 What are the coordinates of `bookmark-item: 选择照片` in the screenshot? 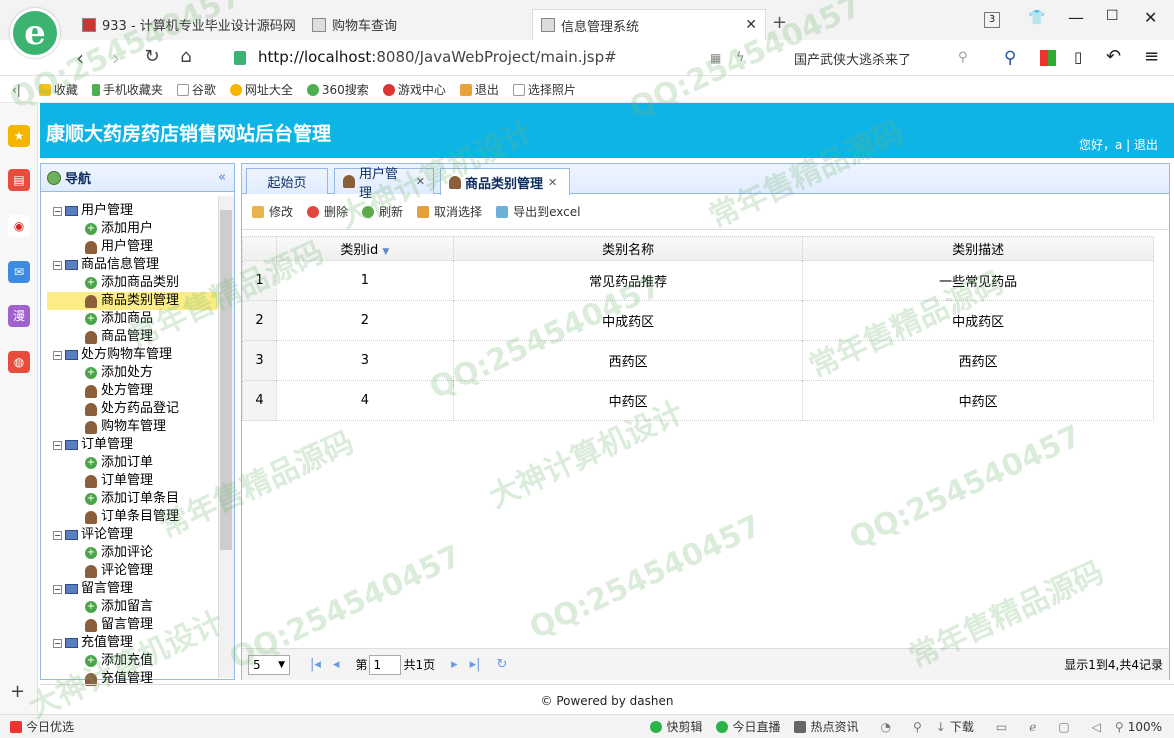 It's located at (544, 89).